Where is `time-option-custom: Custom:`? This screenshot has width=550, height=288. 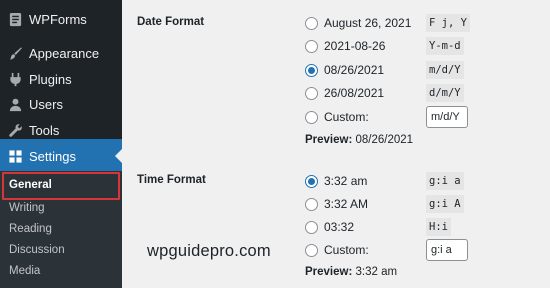 time-option-custom: Custom: is located at coordinates (337, 250).